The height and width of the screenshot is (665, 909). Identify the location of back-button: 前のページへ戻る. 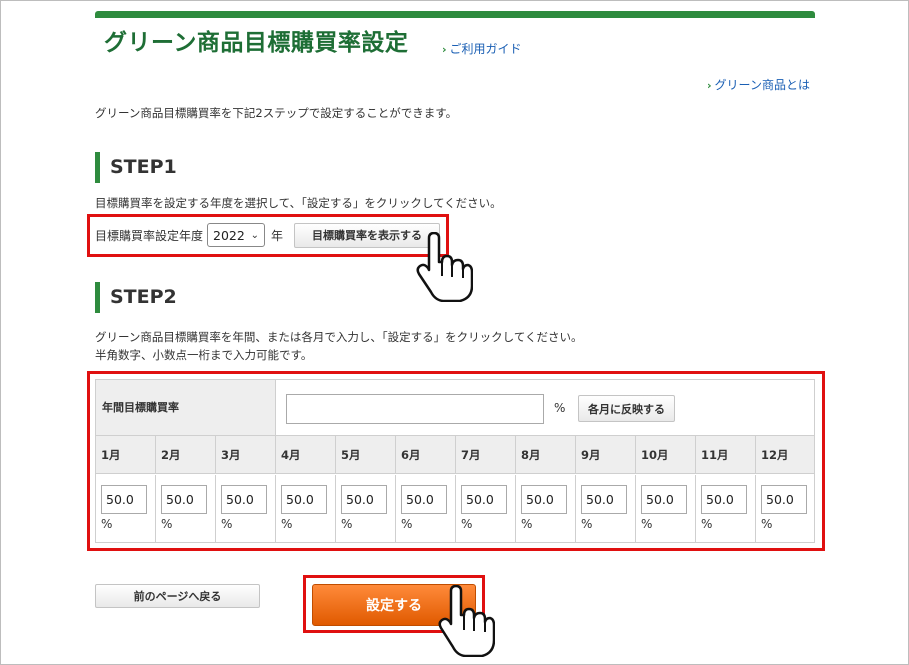
(177, 596).